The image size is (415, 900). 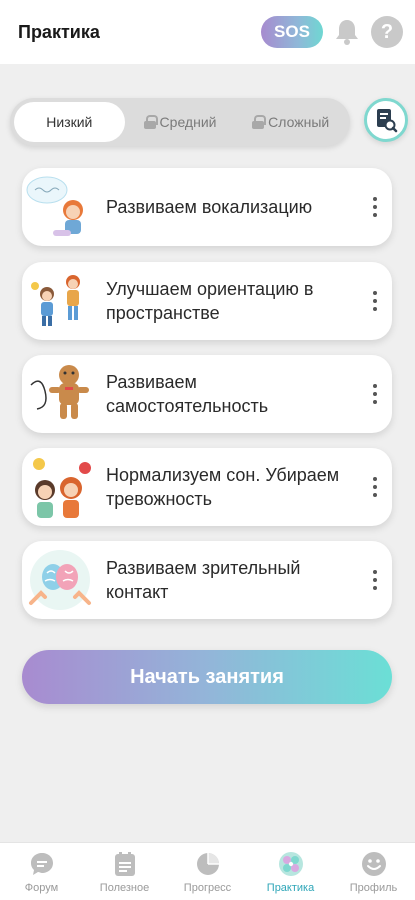 I want to click on difficulty-selector: Низкий Средний Сложный, so click(x=180, y=122).